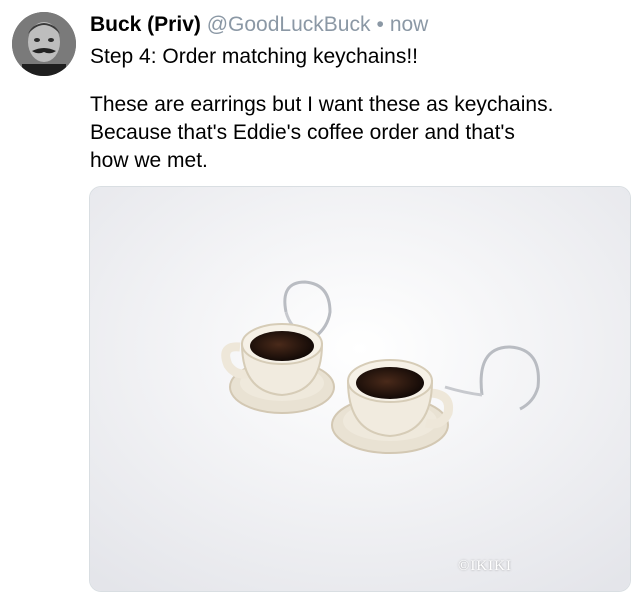 Image resolution: width=640 pixels, height=602 pixels. What do you see at coordinates (289, 24) in the screenshot?
I see `handle: @GoodLuckBuck` at bounding box center [289, 24].